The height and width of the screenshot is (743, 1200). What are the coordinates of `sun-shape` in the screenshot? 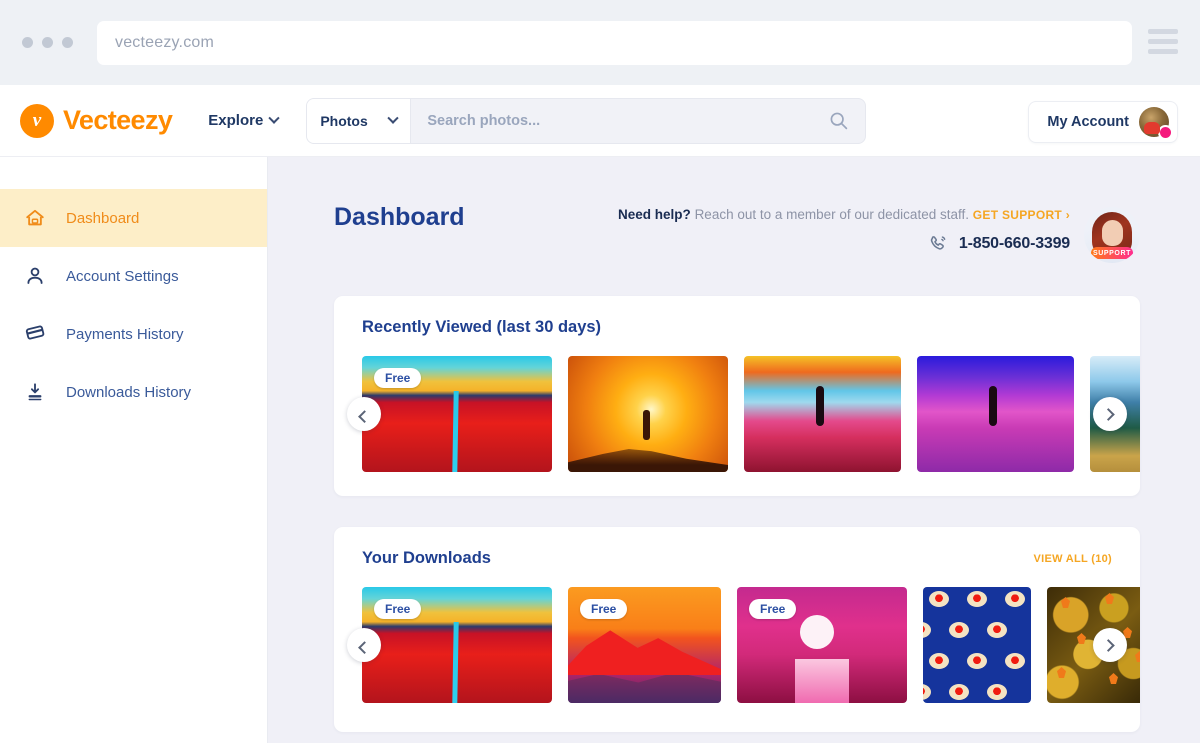 It's located at (816, 631).